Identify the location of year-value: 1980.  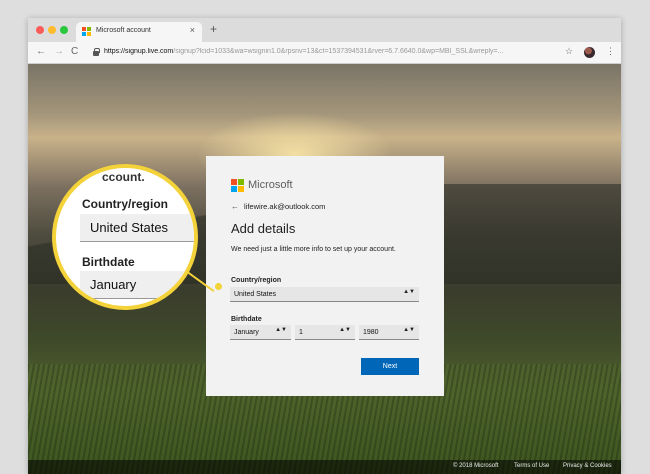
(371, 332).